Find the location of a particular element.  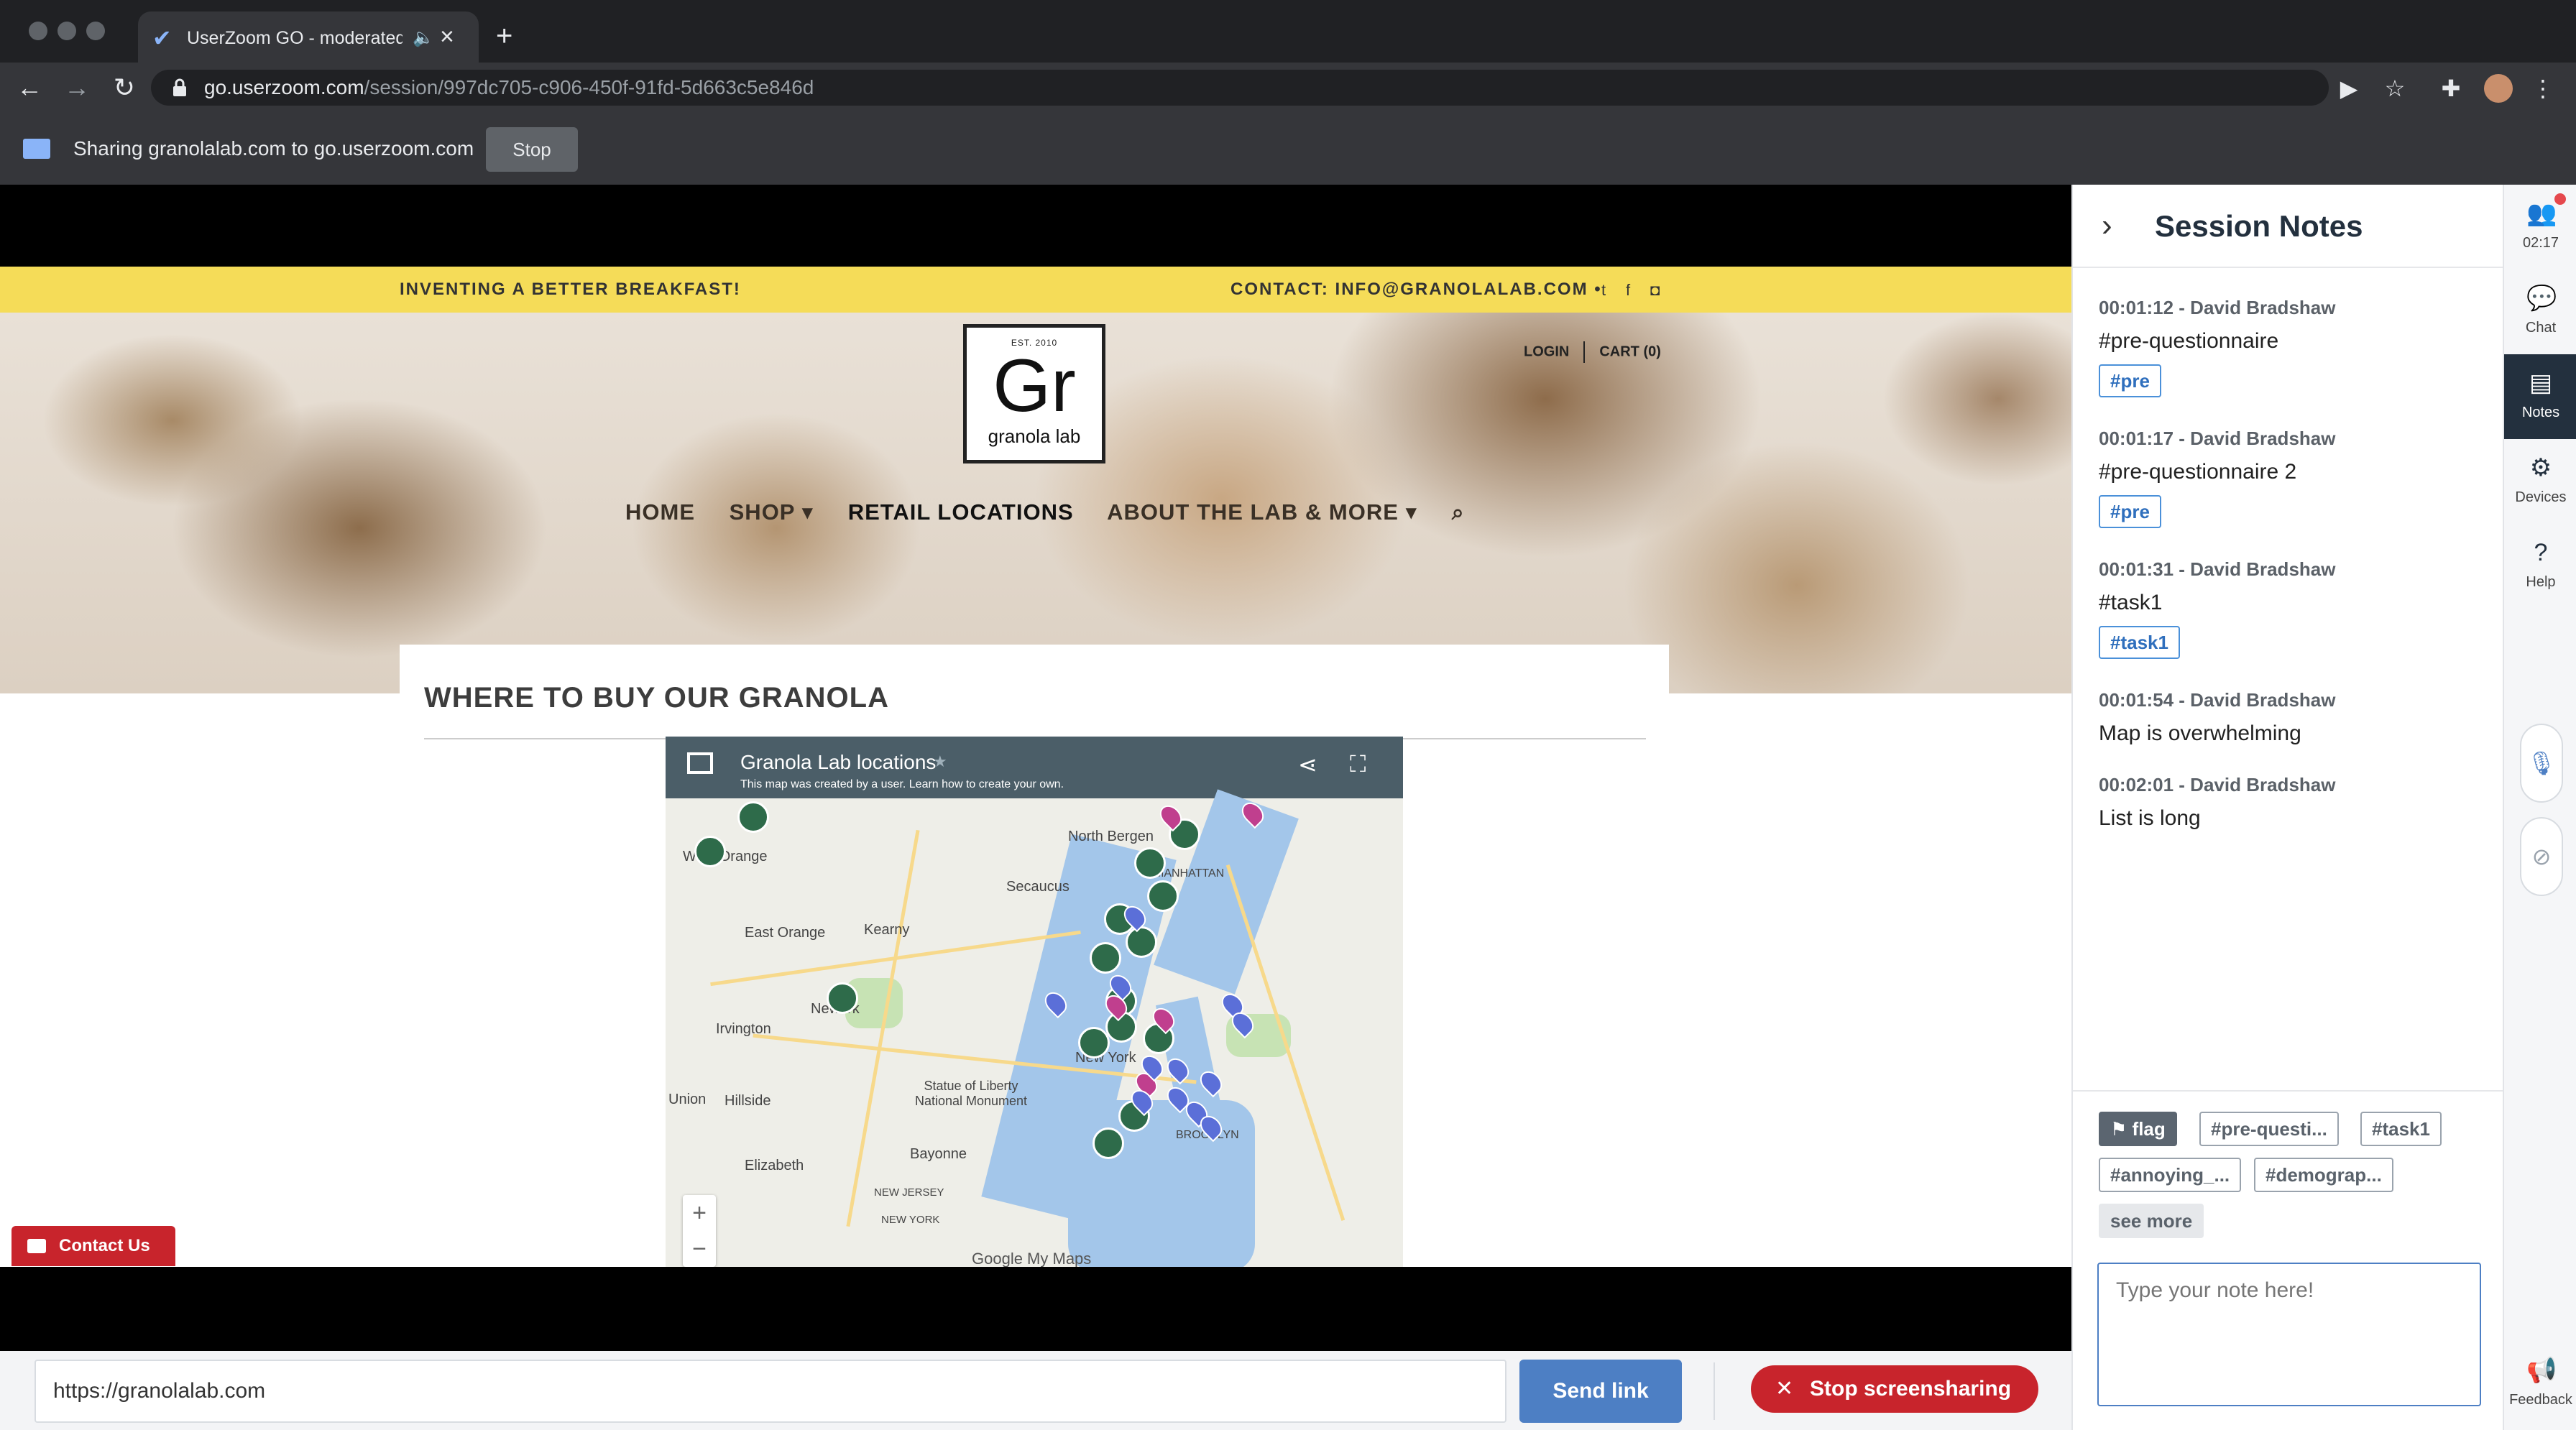

tags-divider is located at coordinates (2288, 1091).